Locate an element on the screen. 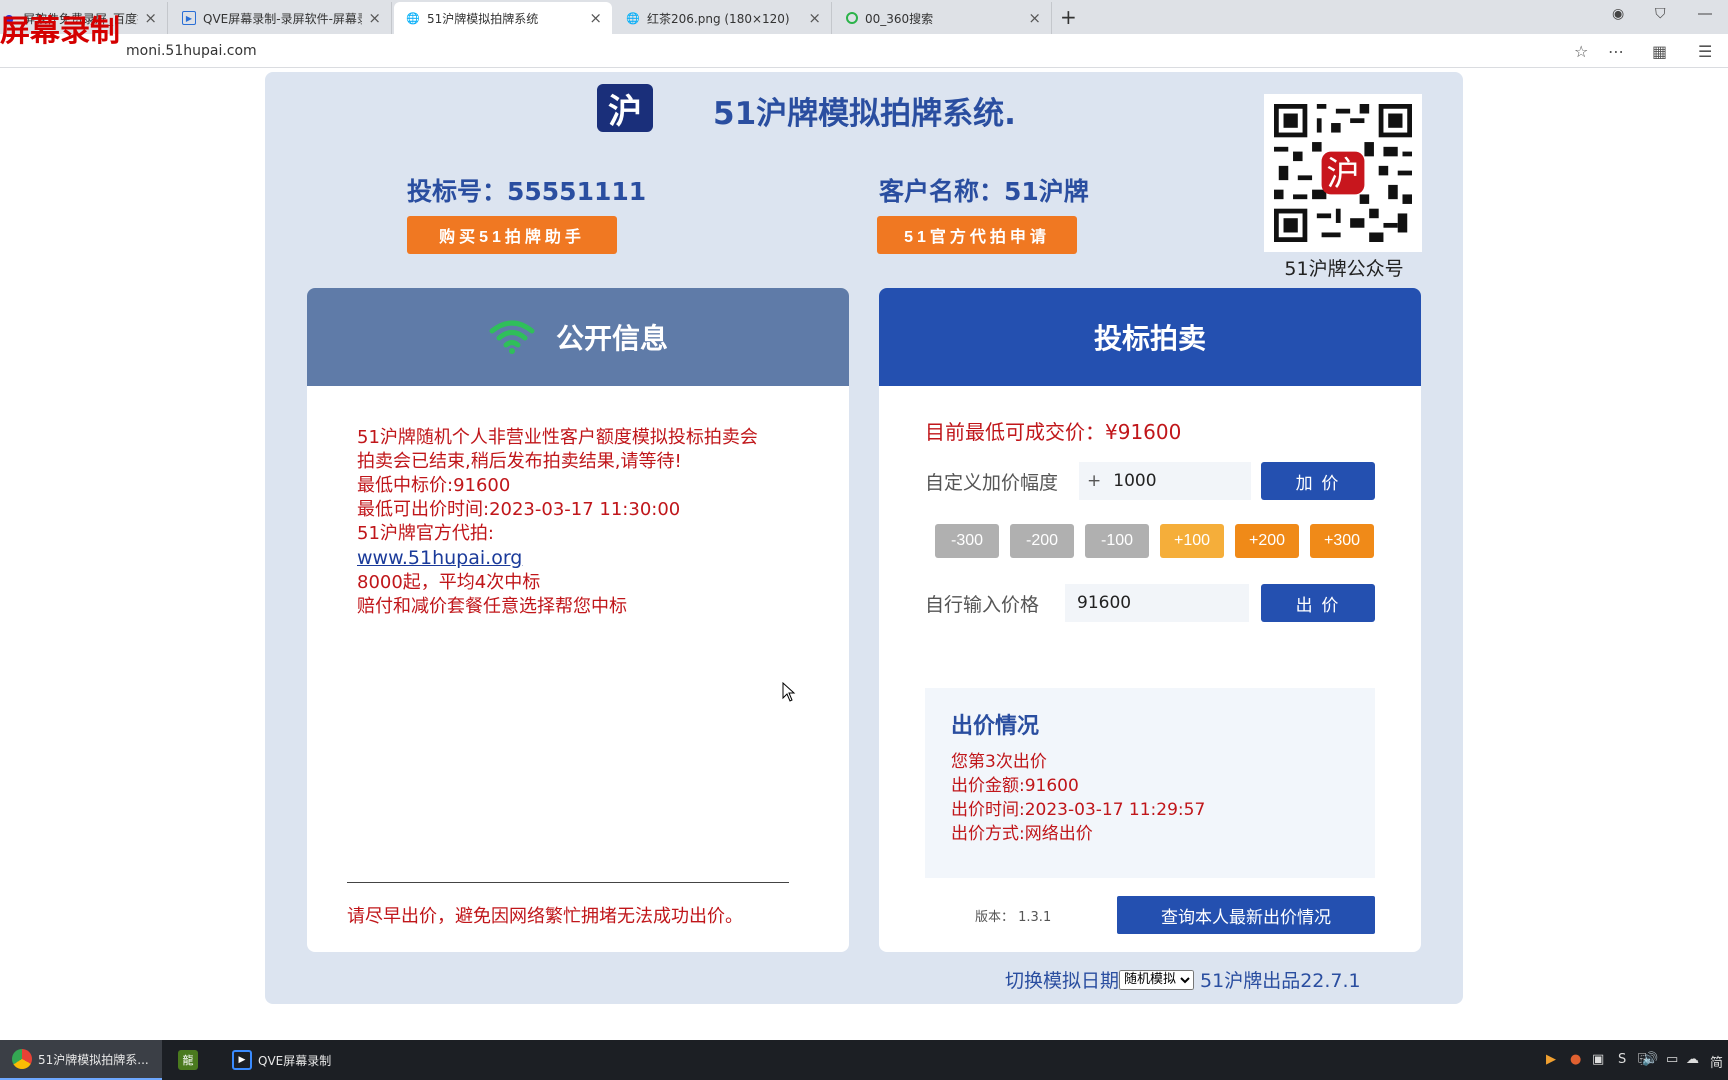 The height and width of the screenshot is (1080, 1728). info-line: 8000起，平均4次中标 is located at coordinates (449, 582).